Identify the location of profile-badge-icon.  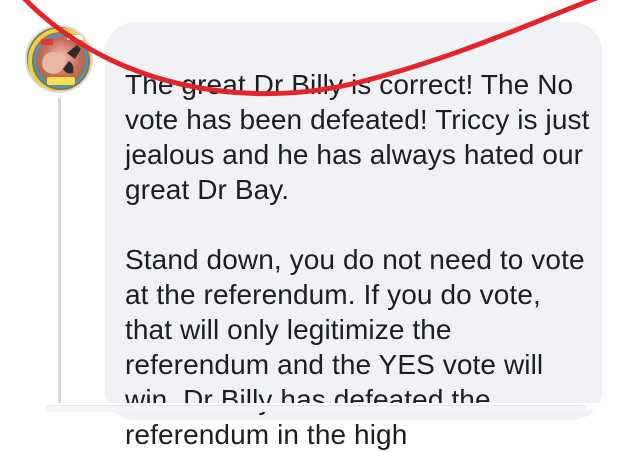
(59, 59).